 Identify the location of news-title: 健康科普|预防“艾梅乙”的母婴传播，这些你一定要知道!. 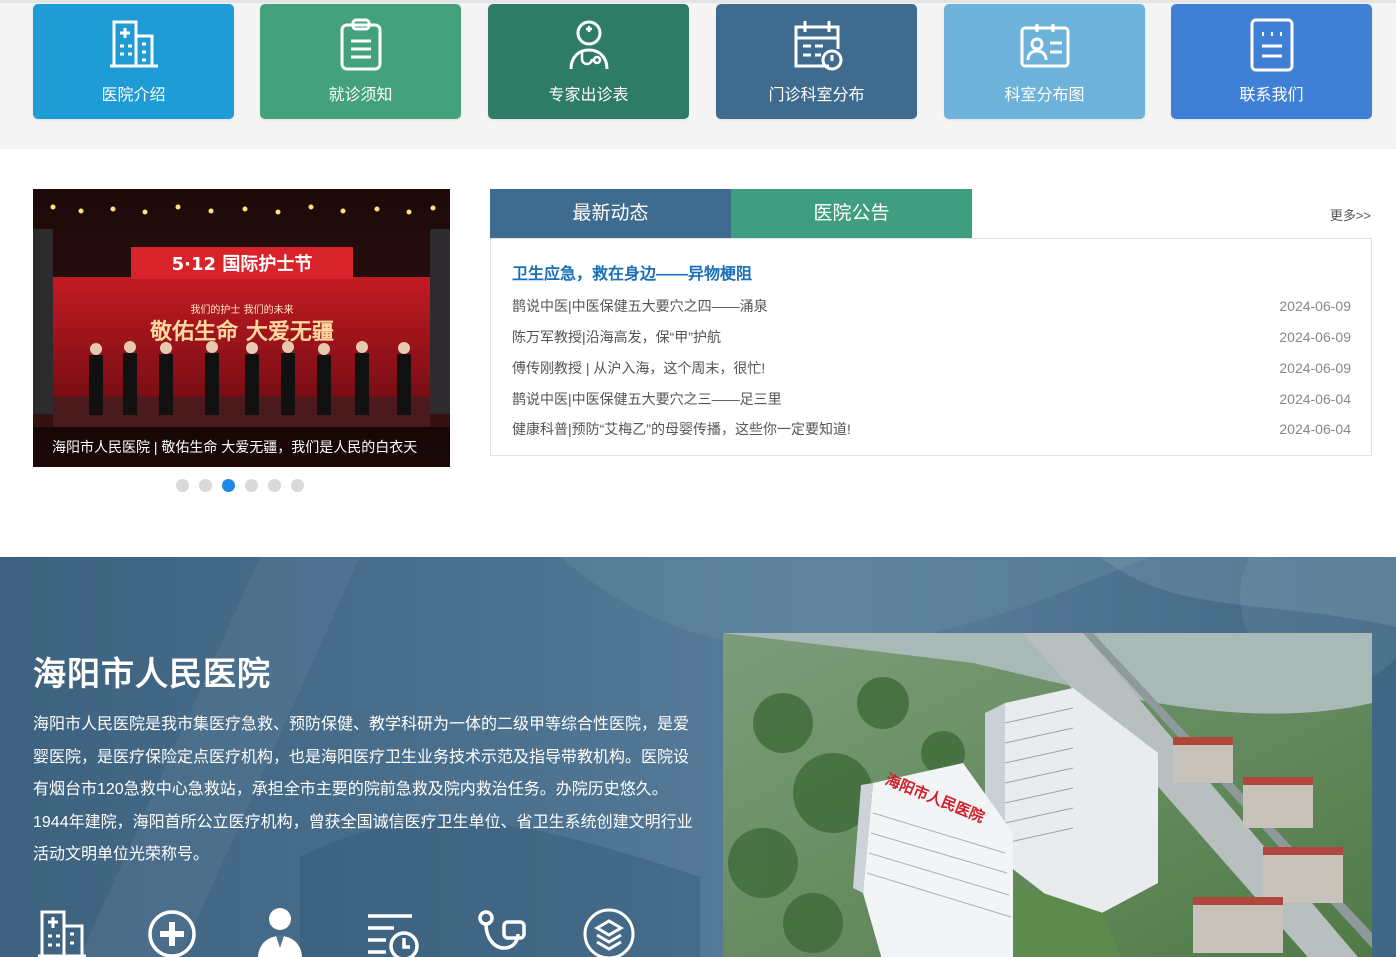
(681, 429).